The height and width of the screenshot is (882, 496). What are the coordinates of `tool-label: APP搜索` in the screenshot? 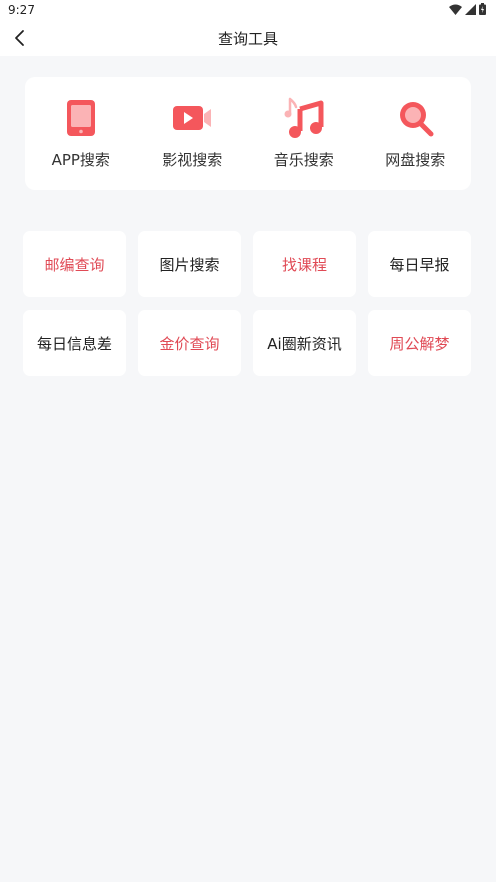 It's located at (80, 160).